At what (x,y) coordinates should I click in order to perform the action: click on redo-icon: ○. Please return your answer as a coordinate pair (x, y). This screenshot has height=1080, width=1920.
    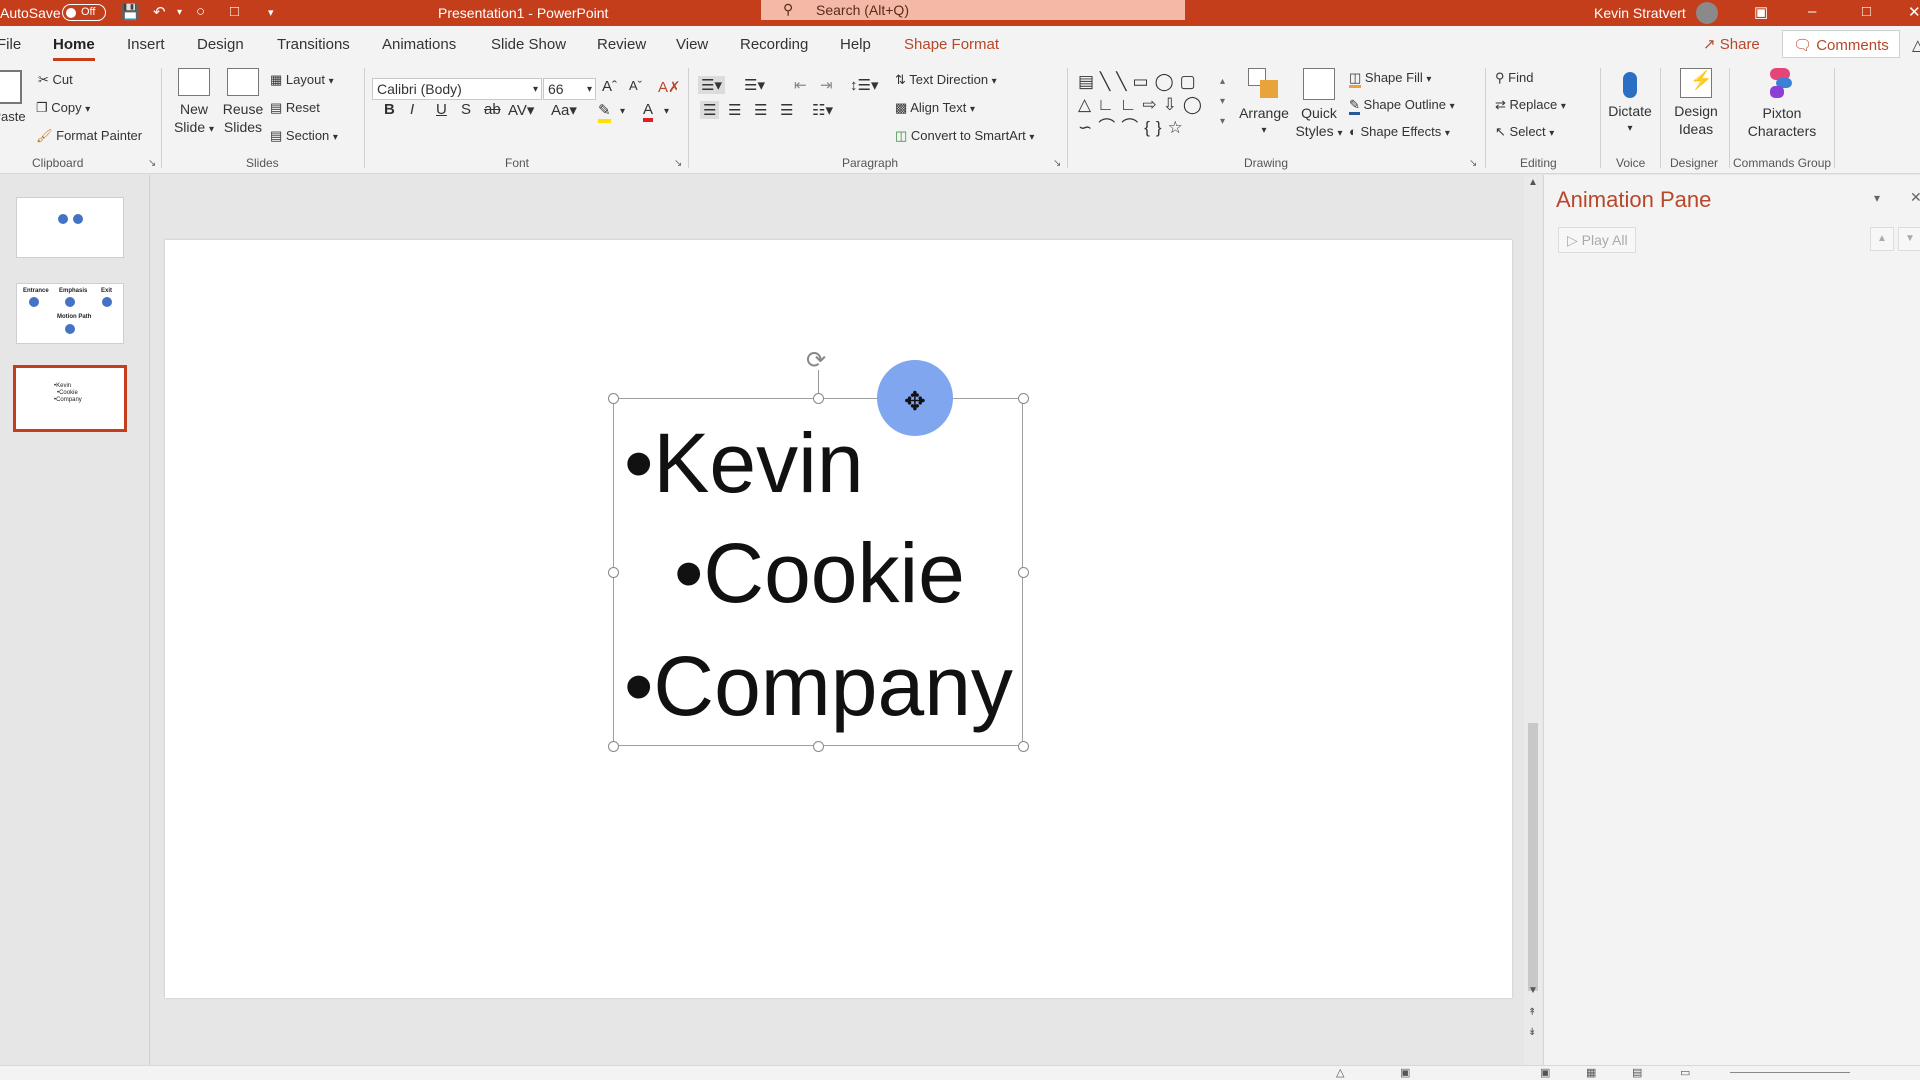
    Looking at the image, I should click on (200, 11).